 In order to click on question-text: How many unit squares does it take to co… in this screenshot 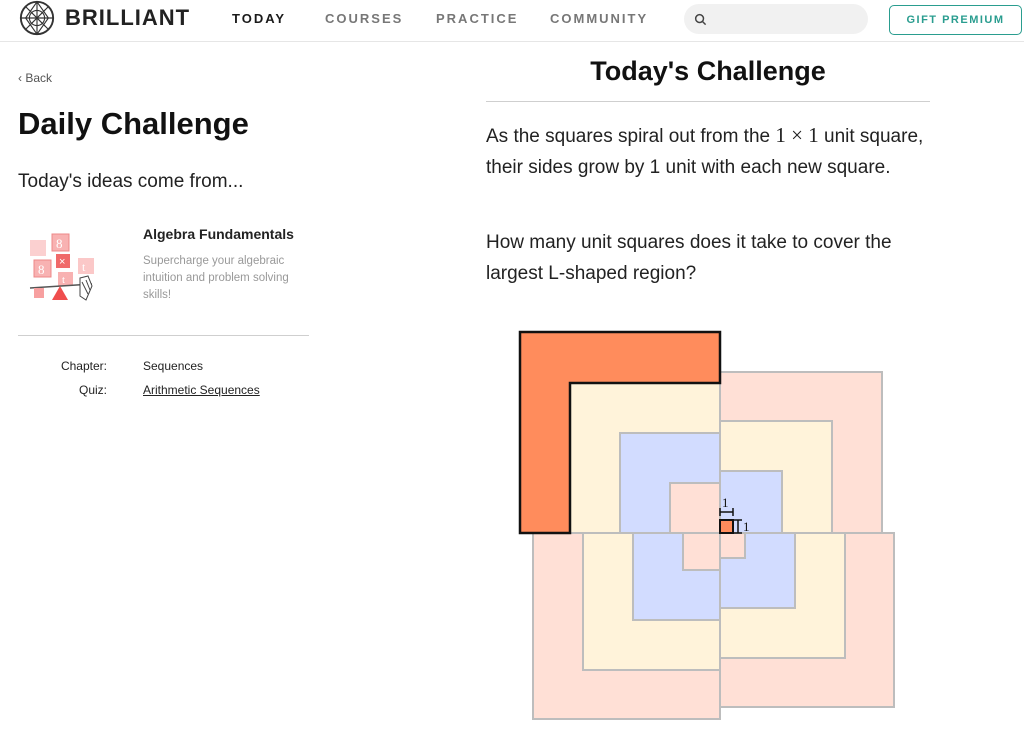, I will do `click(689, 258)`.